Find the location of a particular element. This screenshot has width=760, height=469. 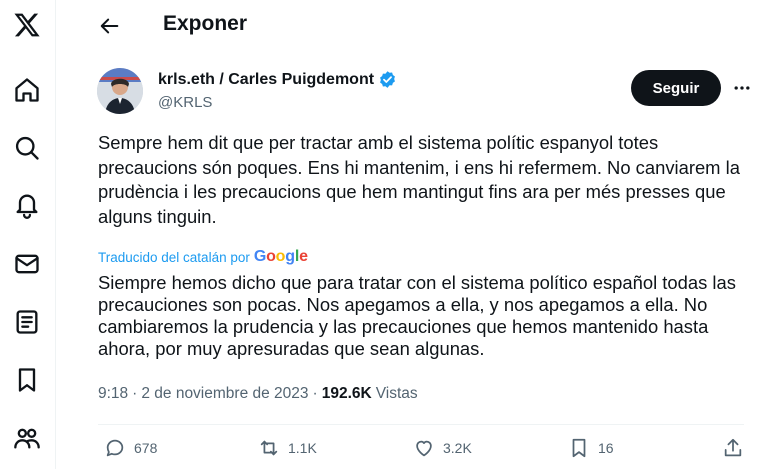

views-count: 192.6K is located at coordinates (346, 393).